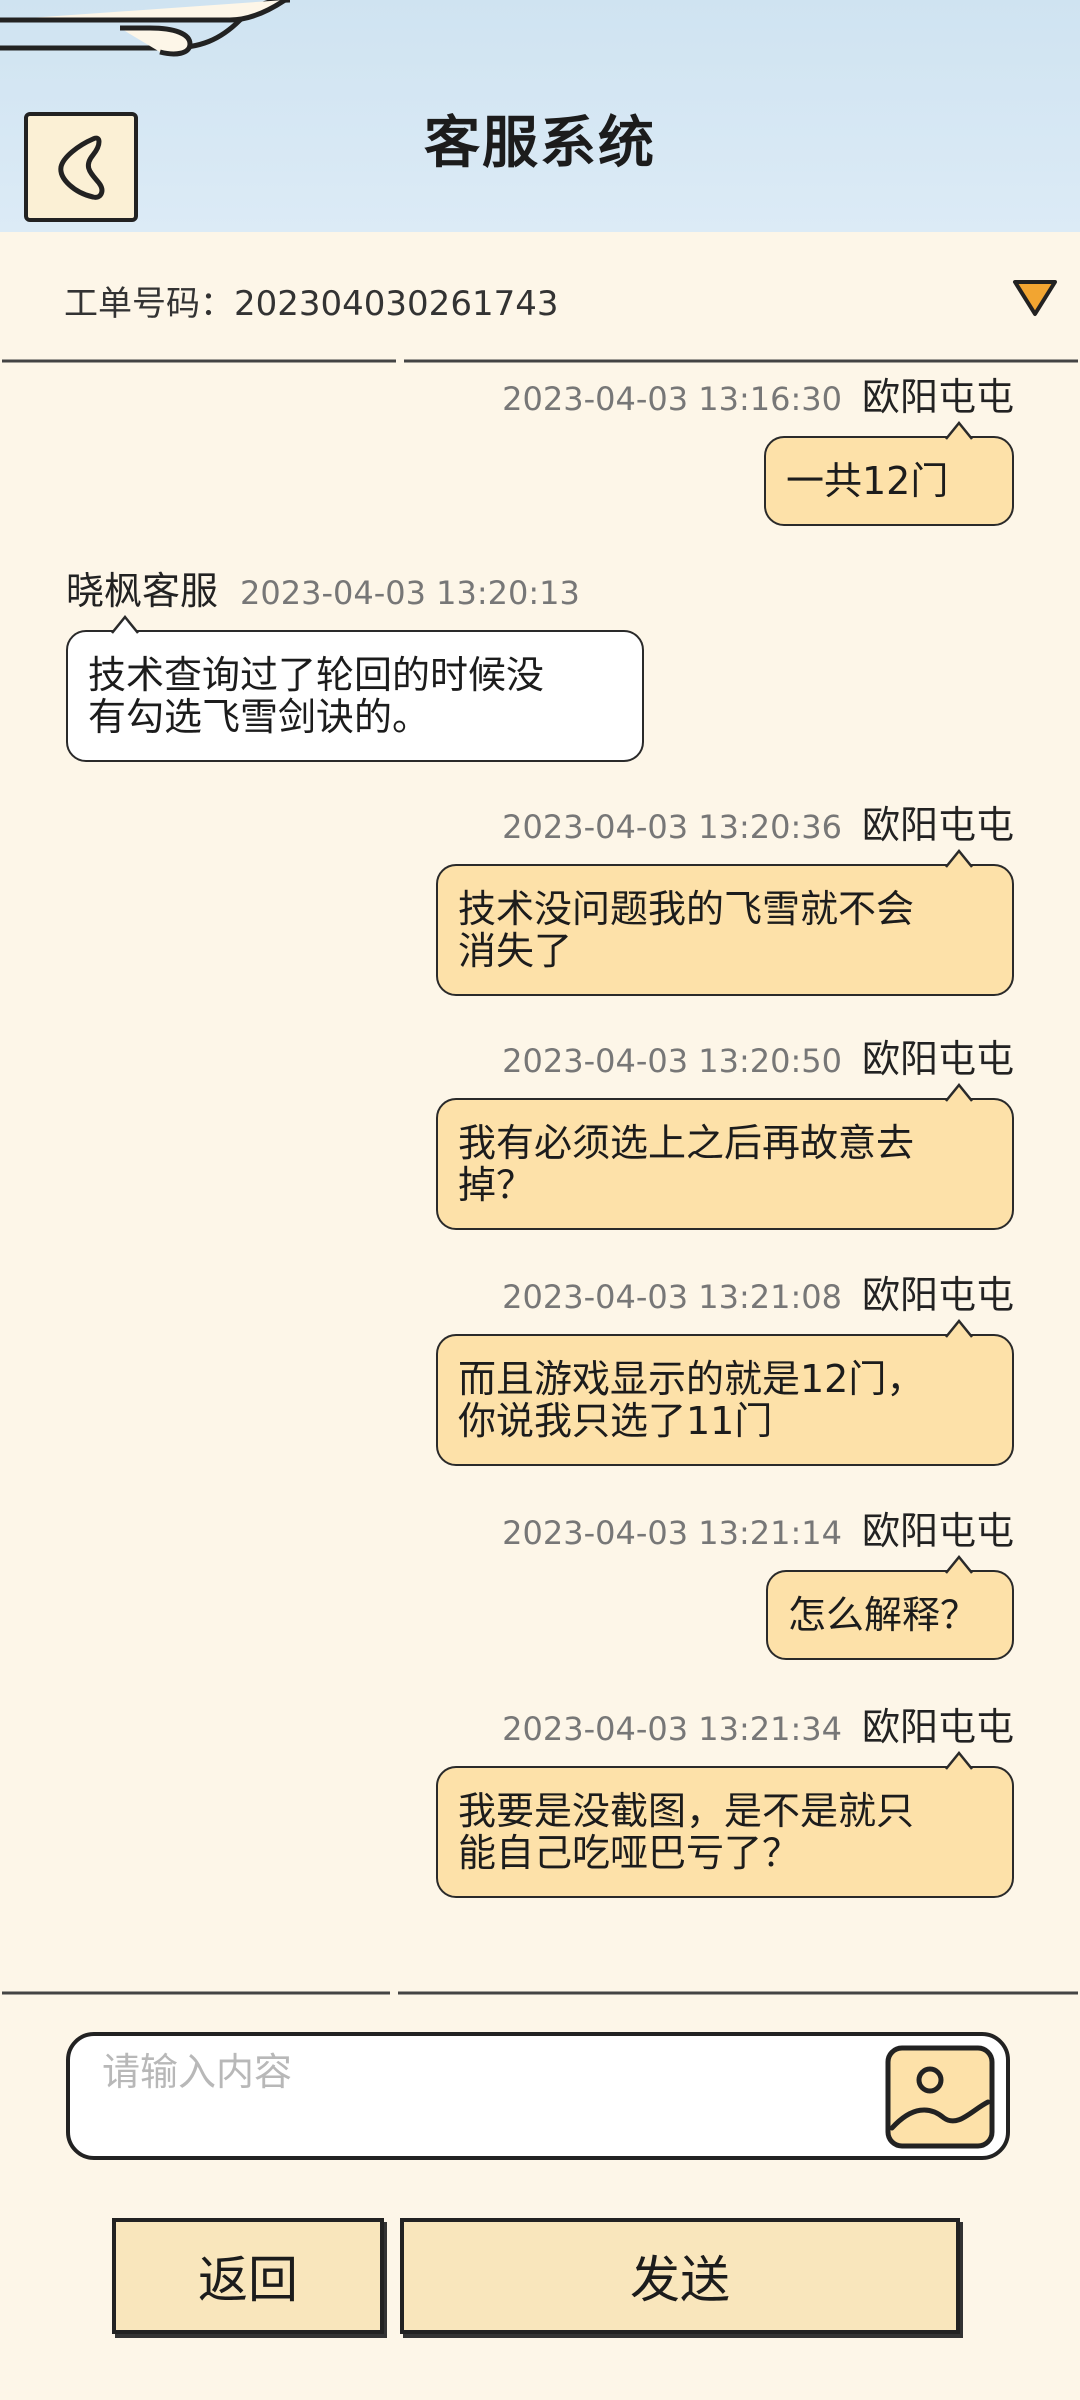 This screenshot has height=2400, width=1080. Describe the element at coordinates (686, 1811) in the screenshot. I see `message-text-line: 我要是没截图，是不是就只` at that location.